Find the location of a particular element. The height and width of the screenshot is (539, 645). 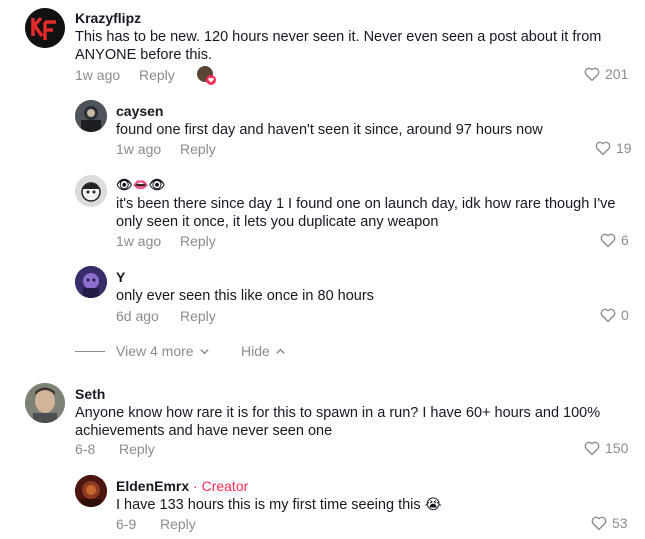

comment-timestamp: 6d ago is located at coordinates (137, 316).